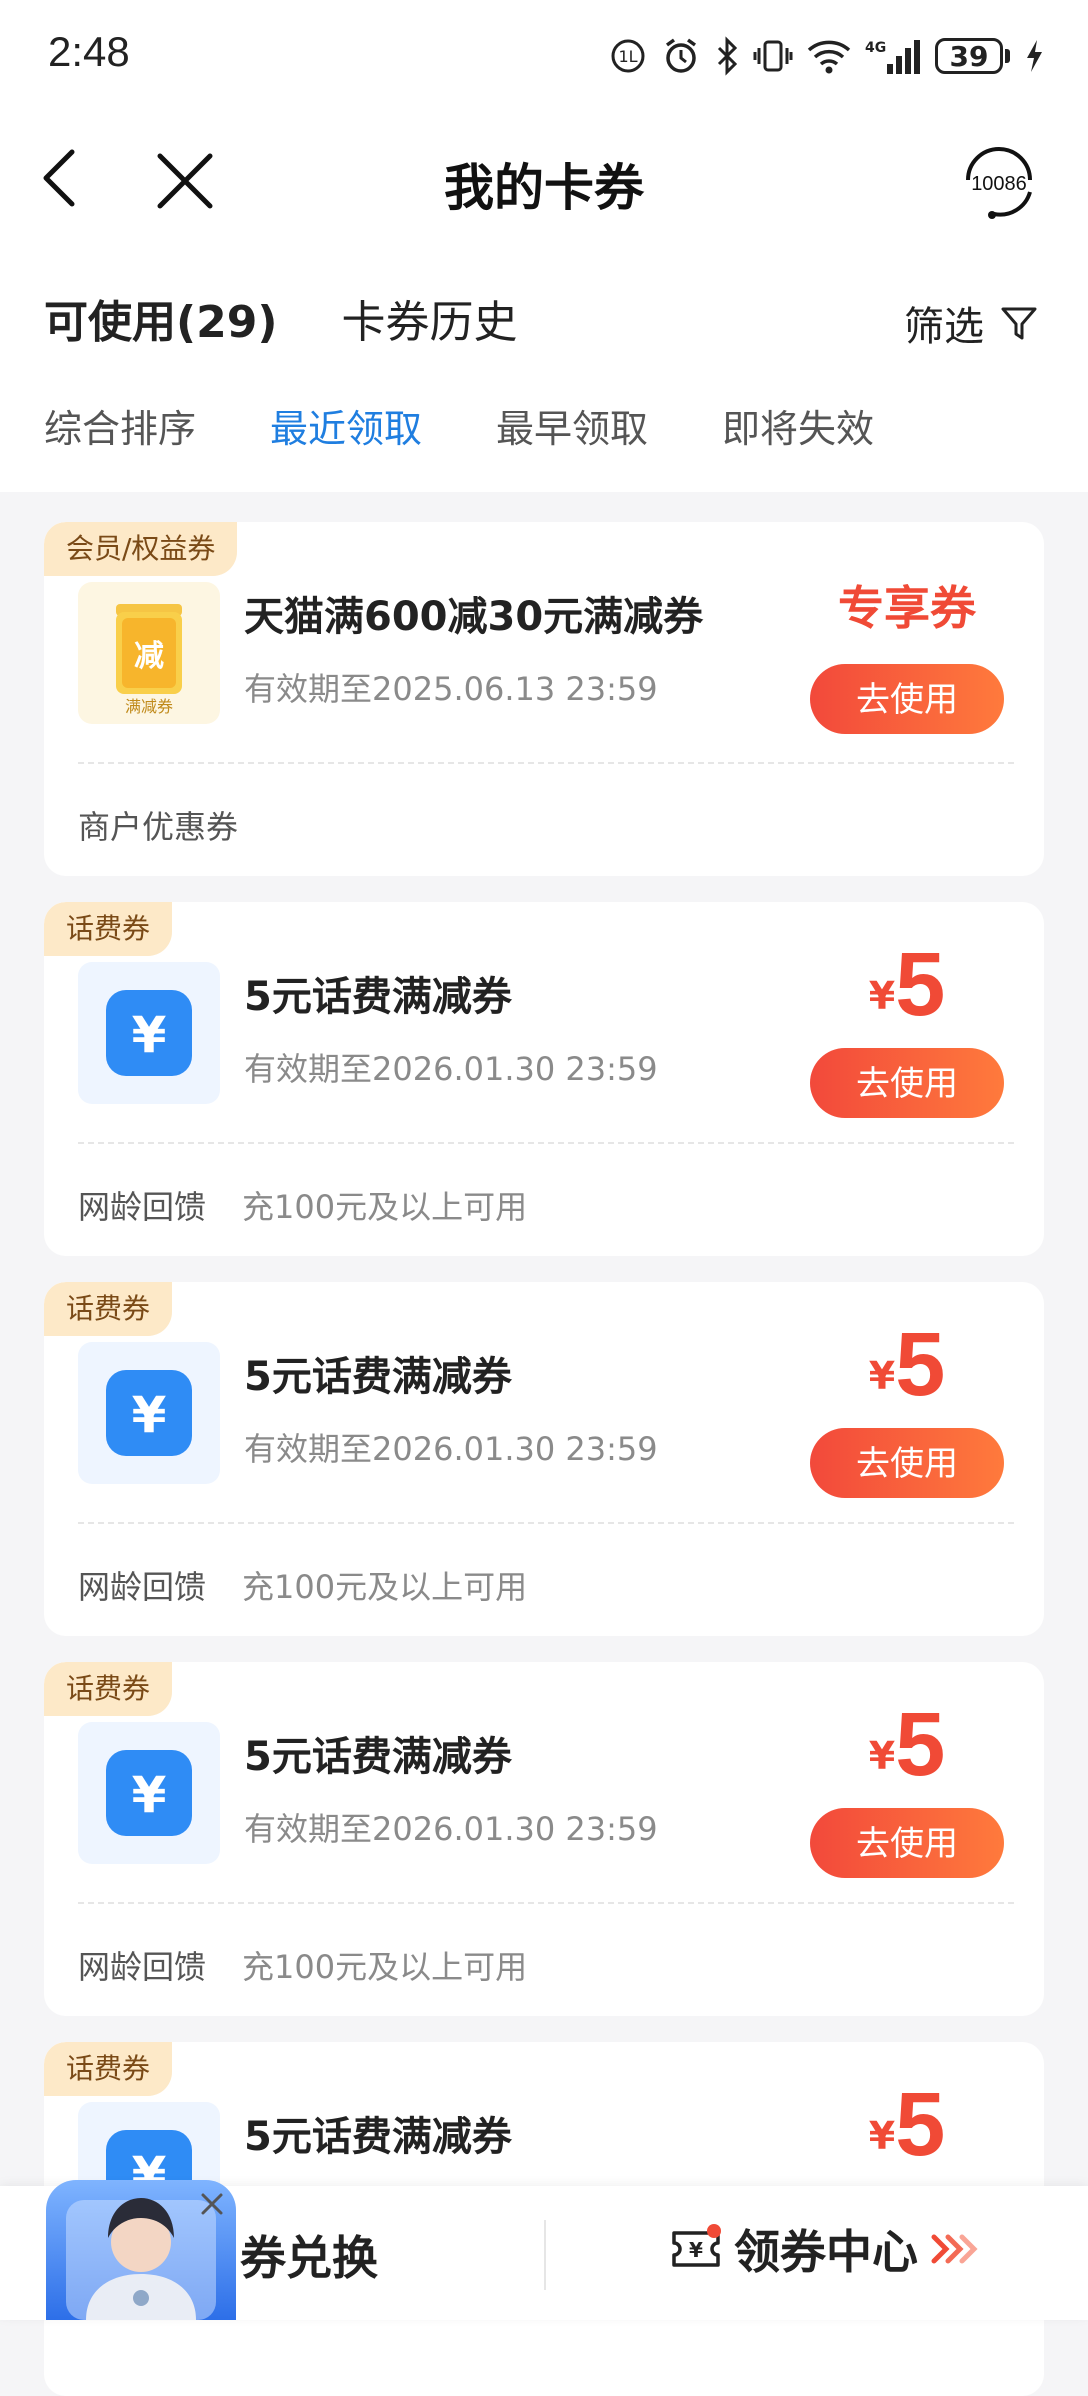  What do you see at coordinates (280, 318) in the screenshot?
I see `coupon-tabs: 可使用(29) 卡券历史` at bounding box center [280, 318].